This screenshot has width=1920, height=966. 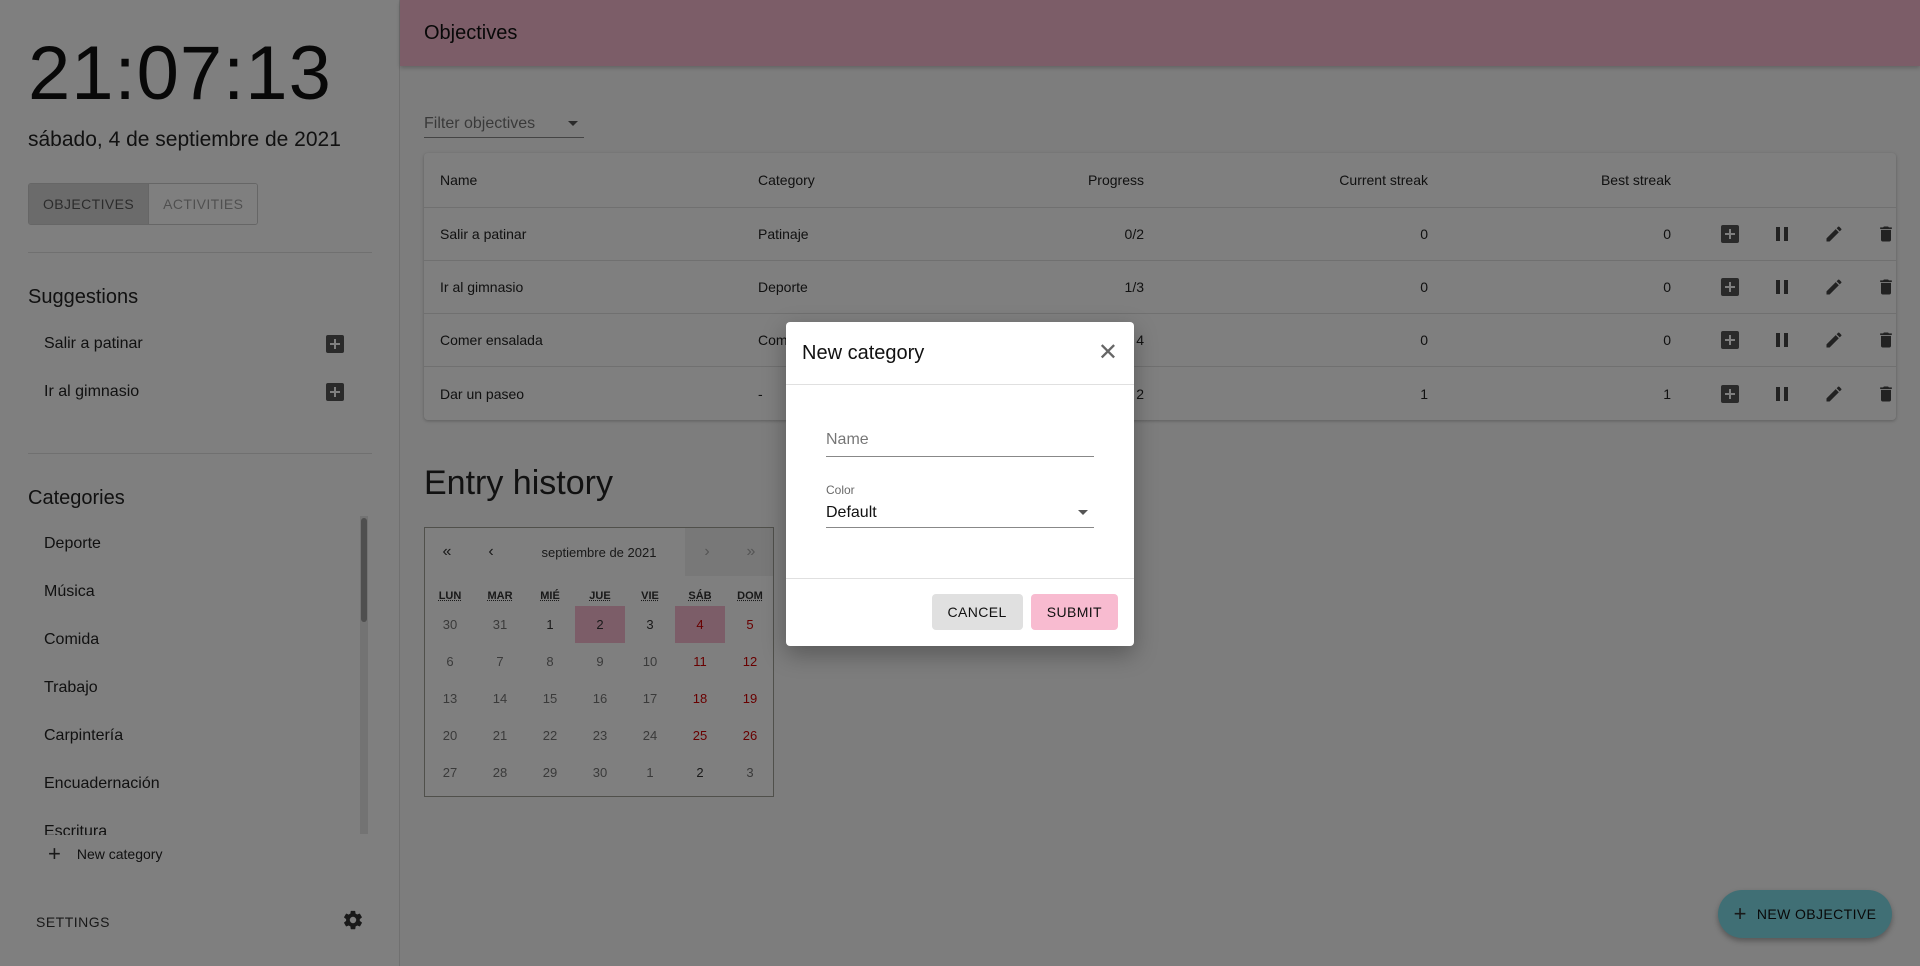 What do you see at coordinates (1083, 512) in the screenshot?
I see `chevron-down-icon` at bounding box center [1083, 512].